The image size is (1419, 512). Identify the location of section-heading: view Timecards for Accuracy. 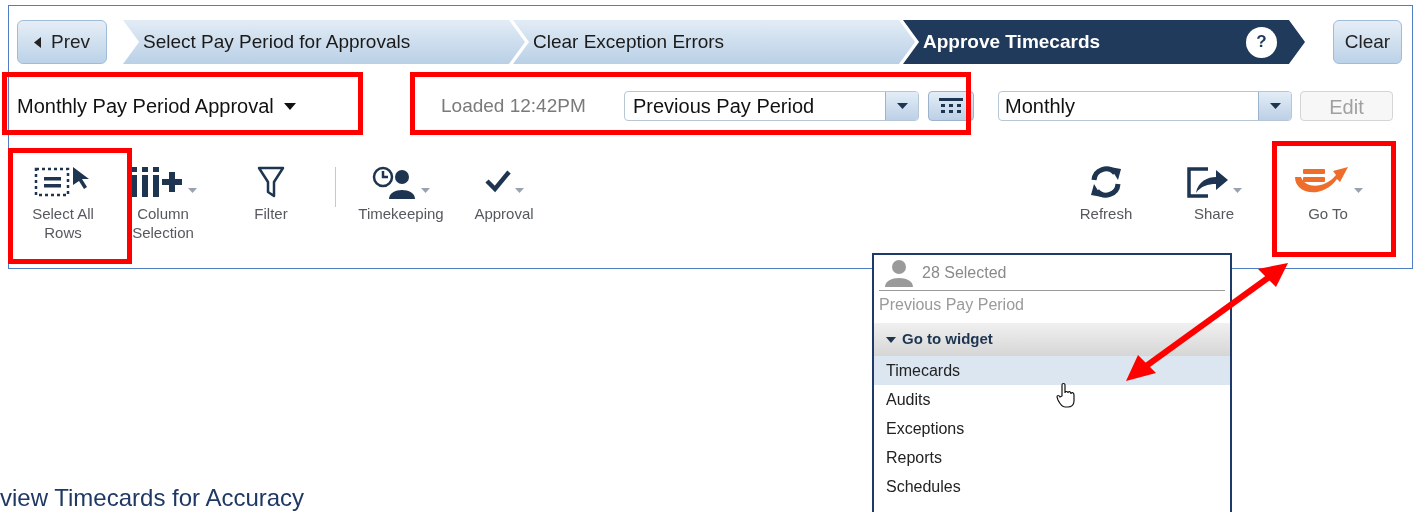
(152, 498).